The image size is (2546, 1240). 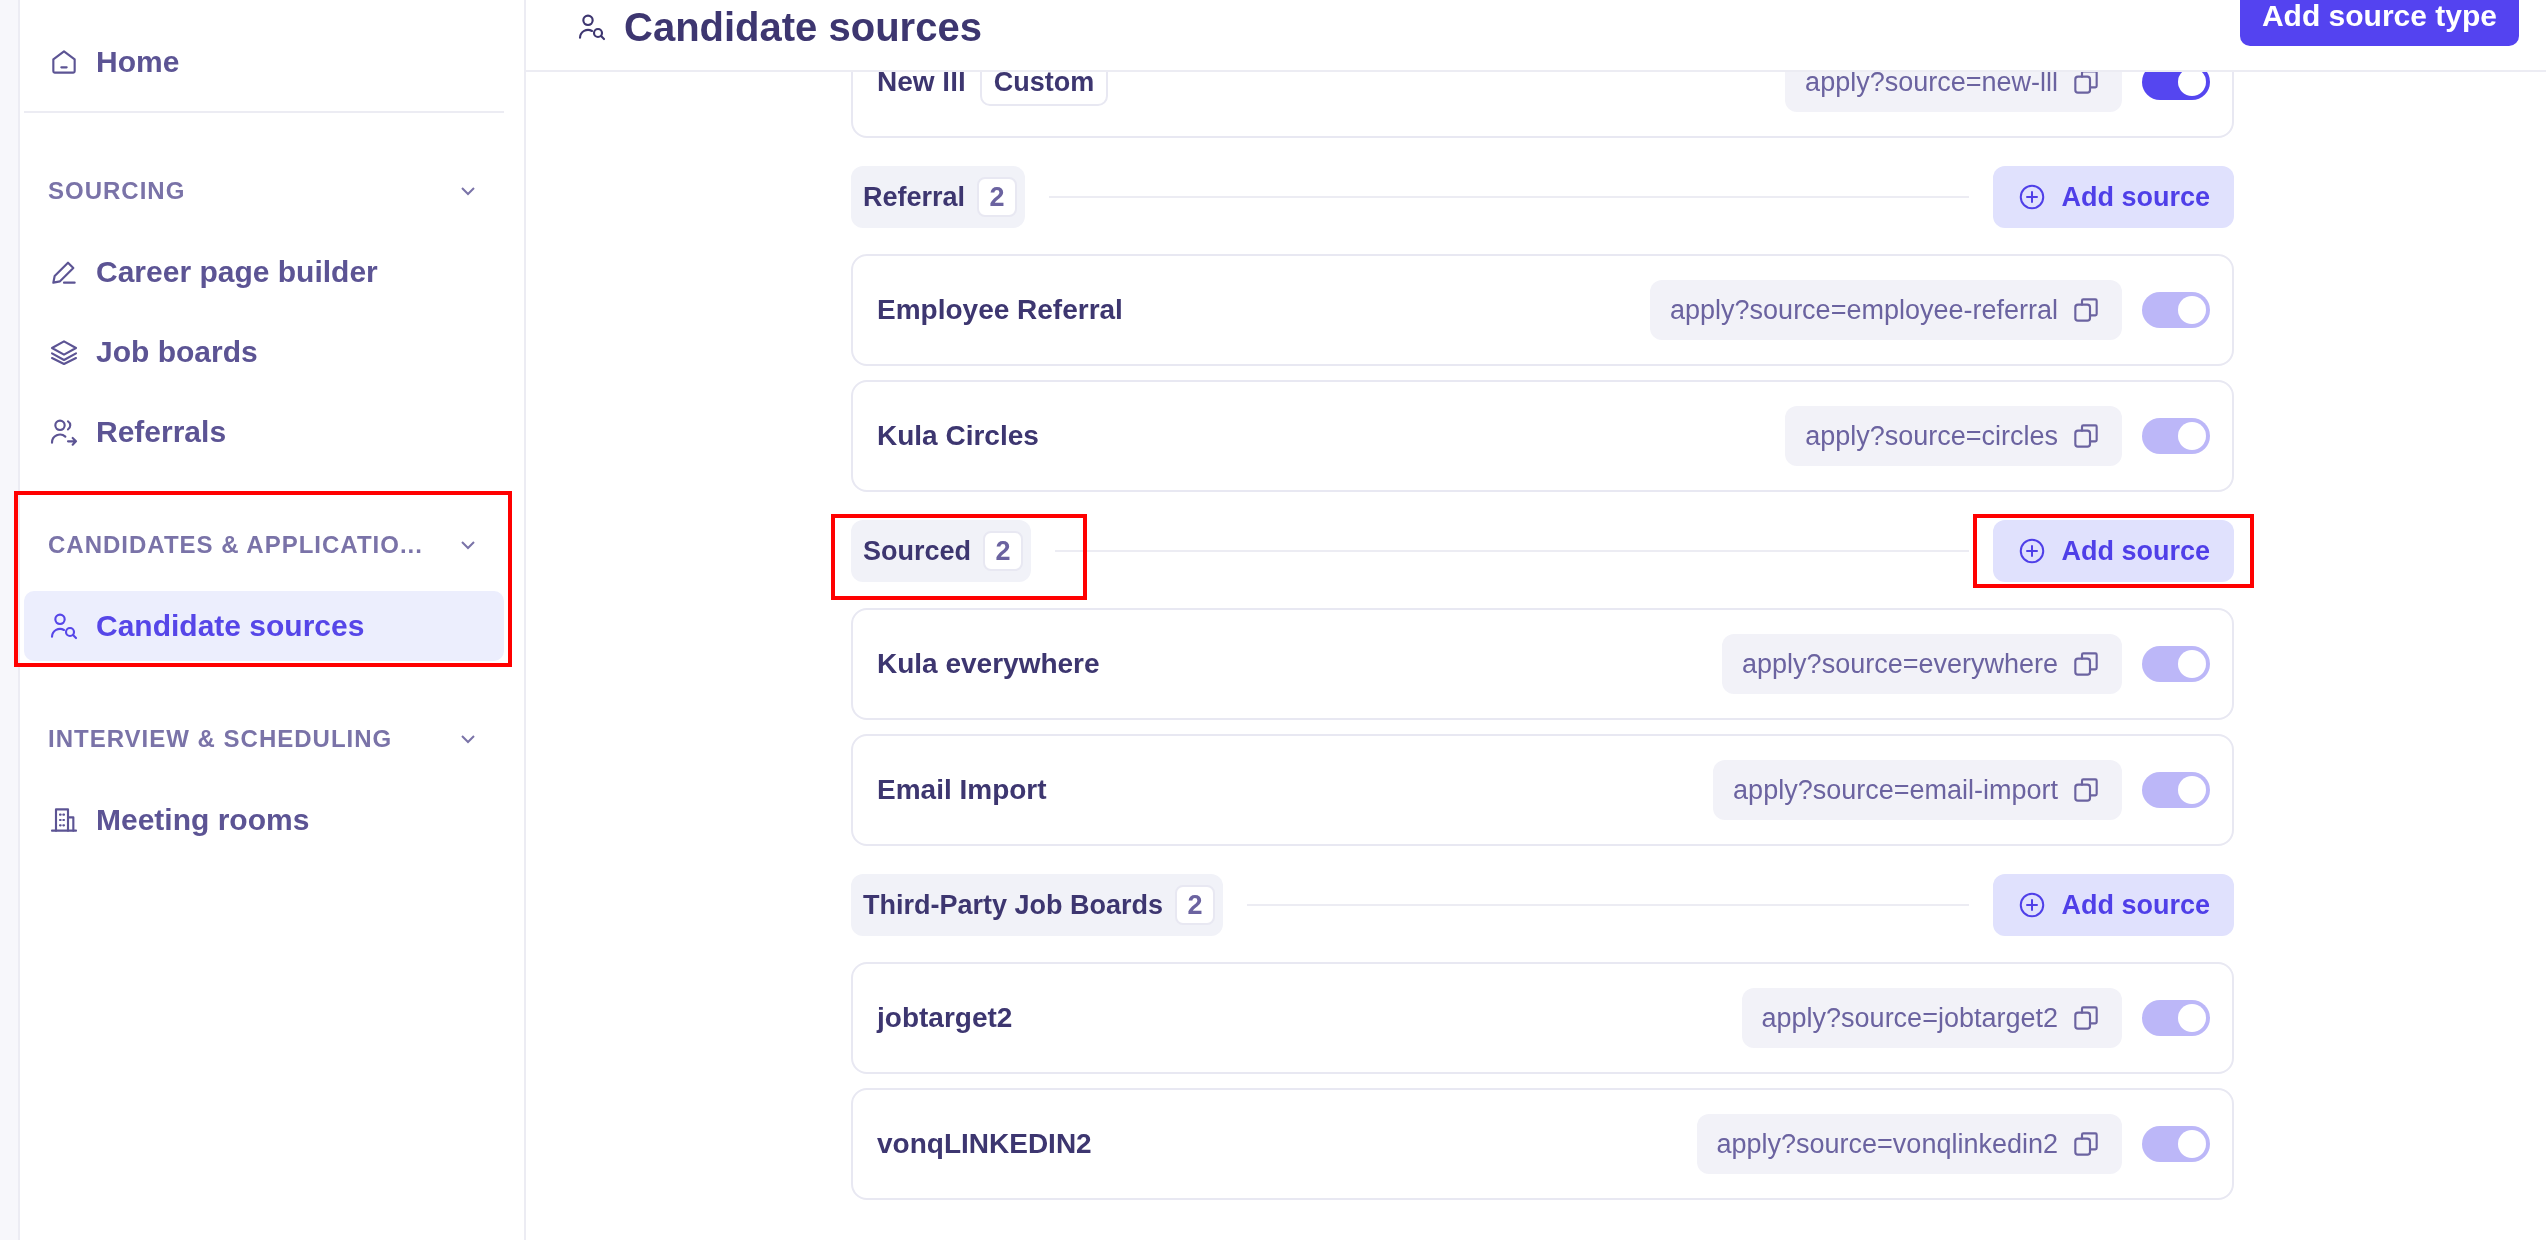 What do you see at coordinates (1000, 310) in the screenshot?
I see `source-name: Employee Referral` at bounding box center [1000, 310].